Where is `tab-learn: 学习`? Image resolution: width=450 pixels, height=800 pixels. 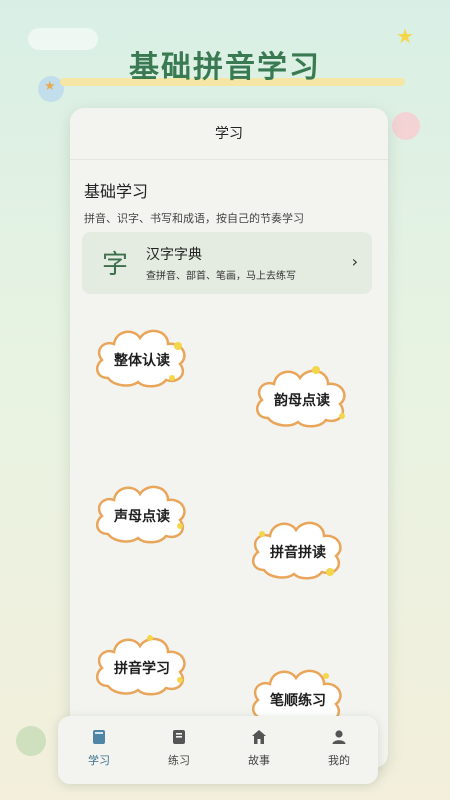 tab-learn: 学习 is located at coordinates (99, 748).